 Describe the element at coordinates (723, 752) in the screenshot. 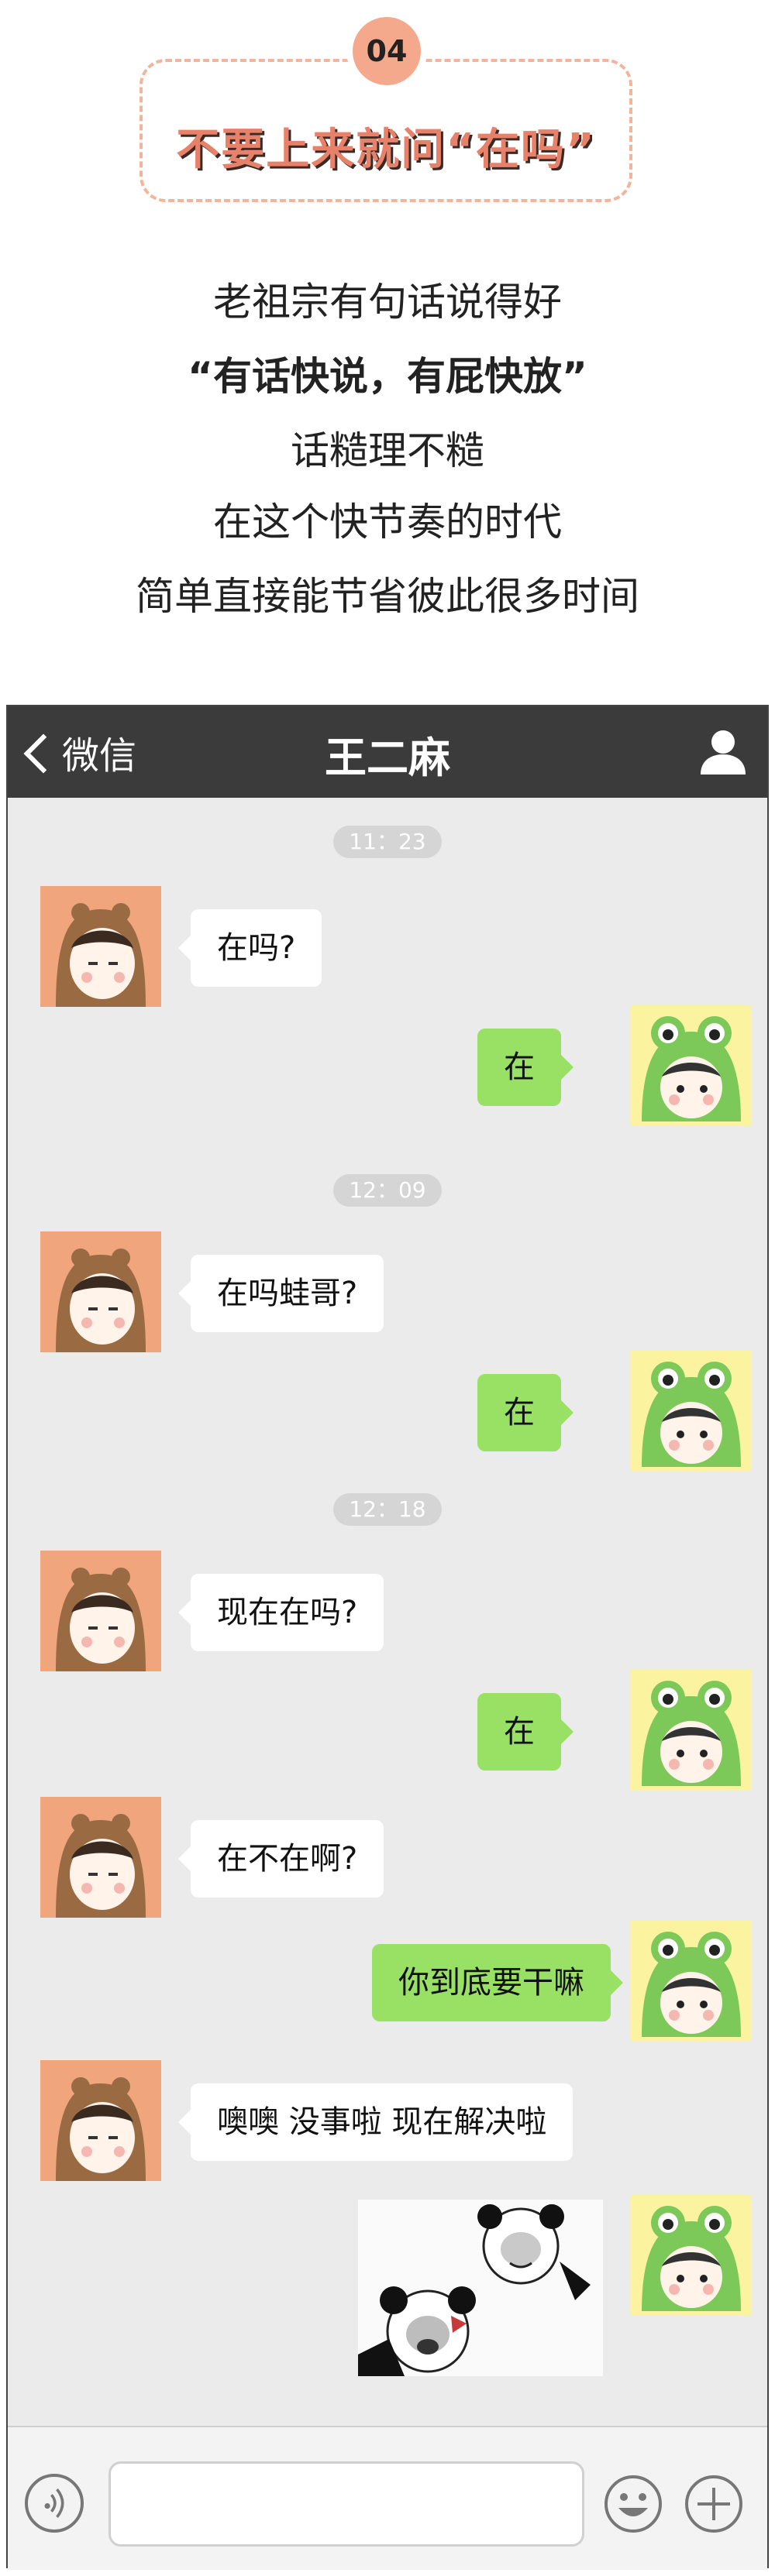

I see `user-icon` at that location.